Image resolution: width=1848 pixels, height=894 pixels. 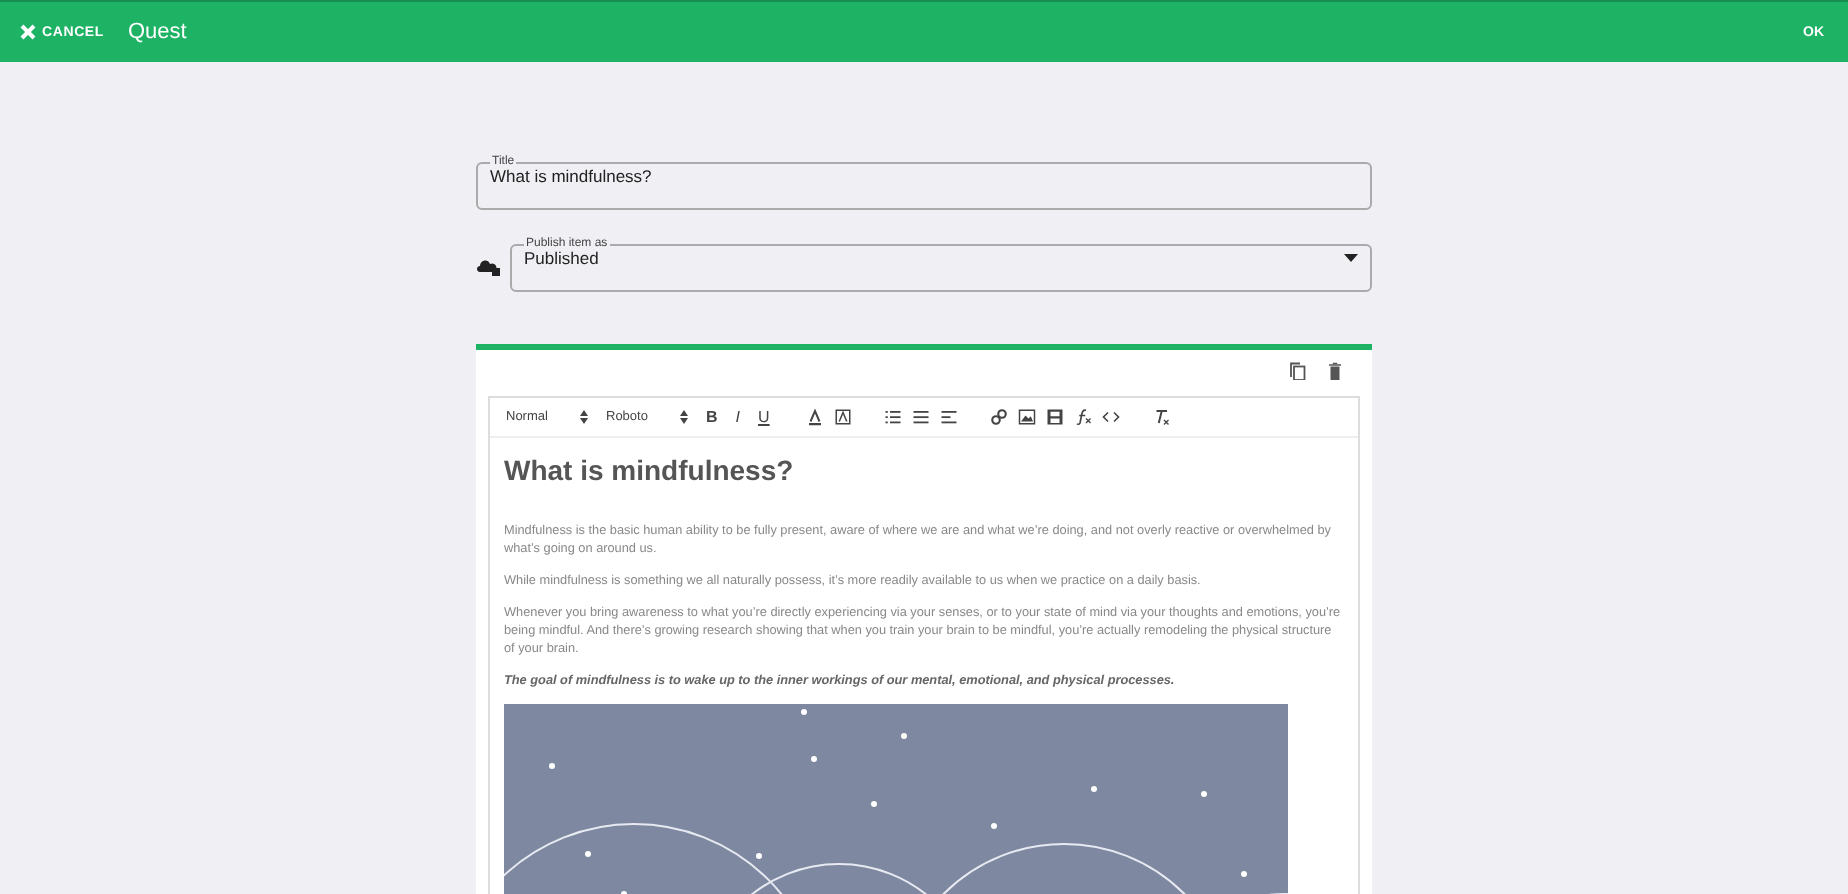 I want to click on format-button: B, so click(x=712, y=417).